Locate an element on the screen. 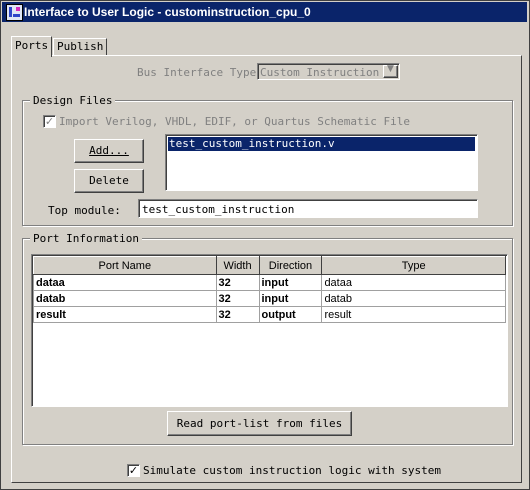  port-information-legend: Port Information is located at coordinates (86, 238).